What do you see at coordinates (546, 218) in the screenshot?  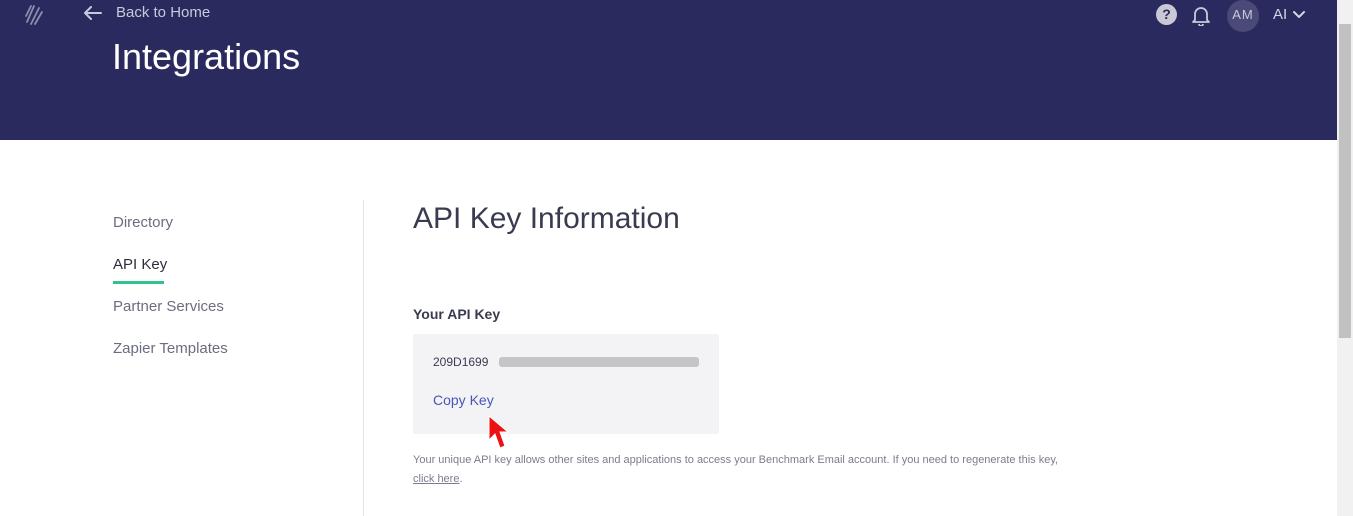 I see `section-title: API Key Information` at bounding box center [546, 218].